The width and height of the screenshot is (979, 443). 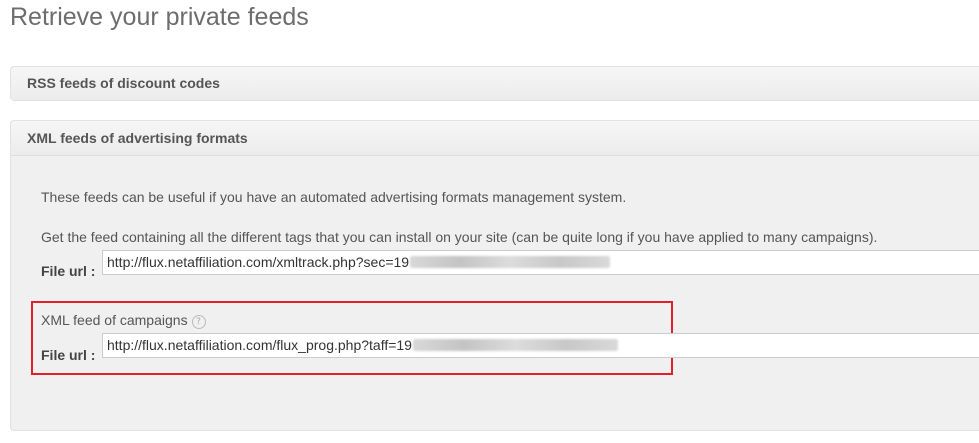 I want to click on campaigns-feed-section: XML feed of campaigns?, so click(x=123, y=320).